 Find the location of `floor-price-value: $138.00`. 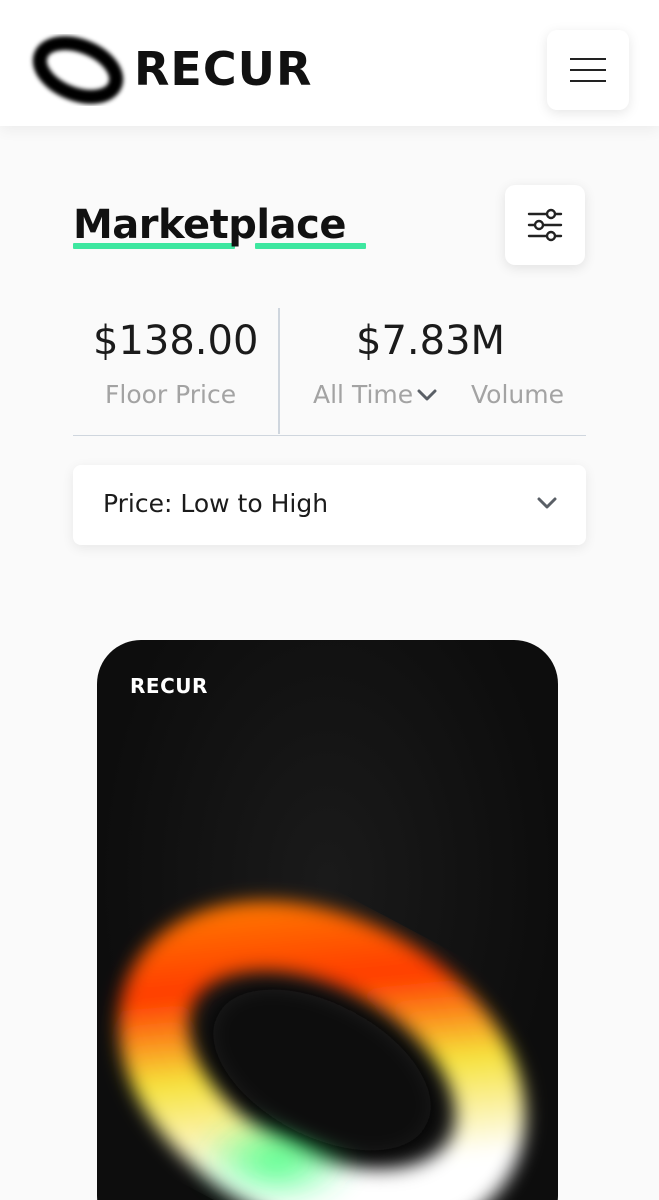

floor-price-value: $138.00 is located at coordinates (176, 341).